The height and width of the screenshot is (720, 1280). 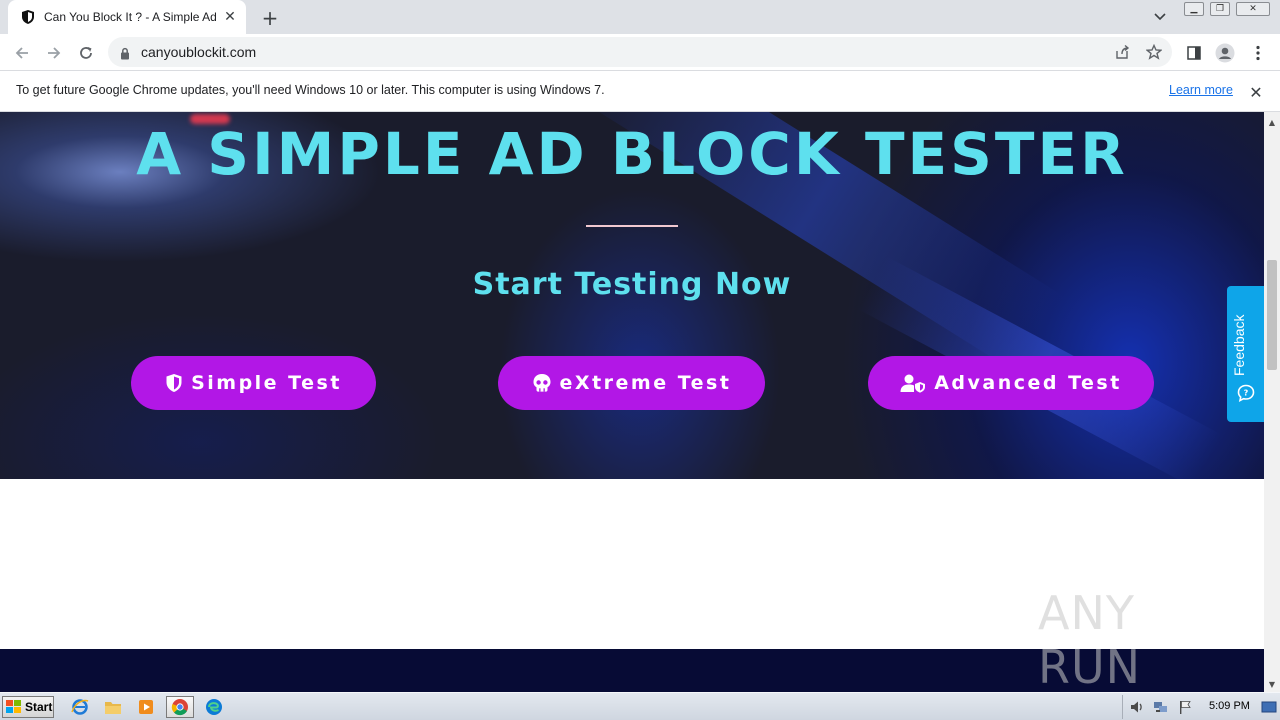 I want to click on window-restore-icon: ❐, so click(x=1220, y=9).